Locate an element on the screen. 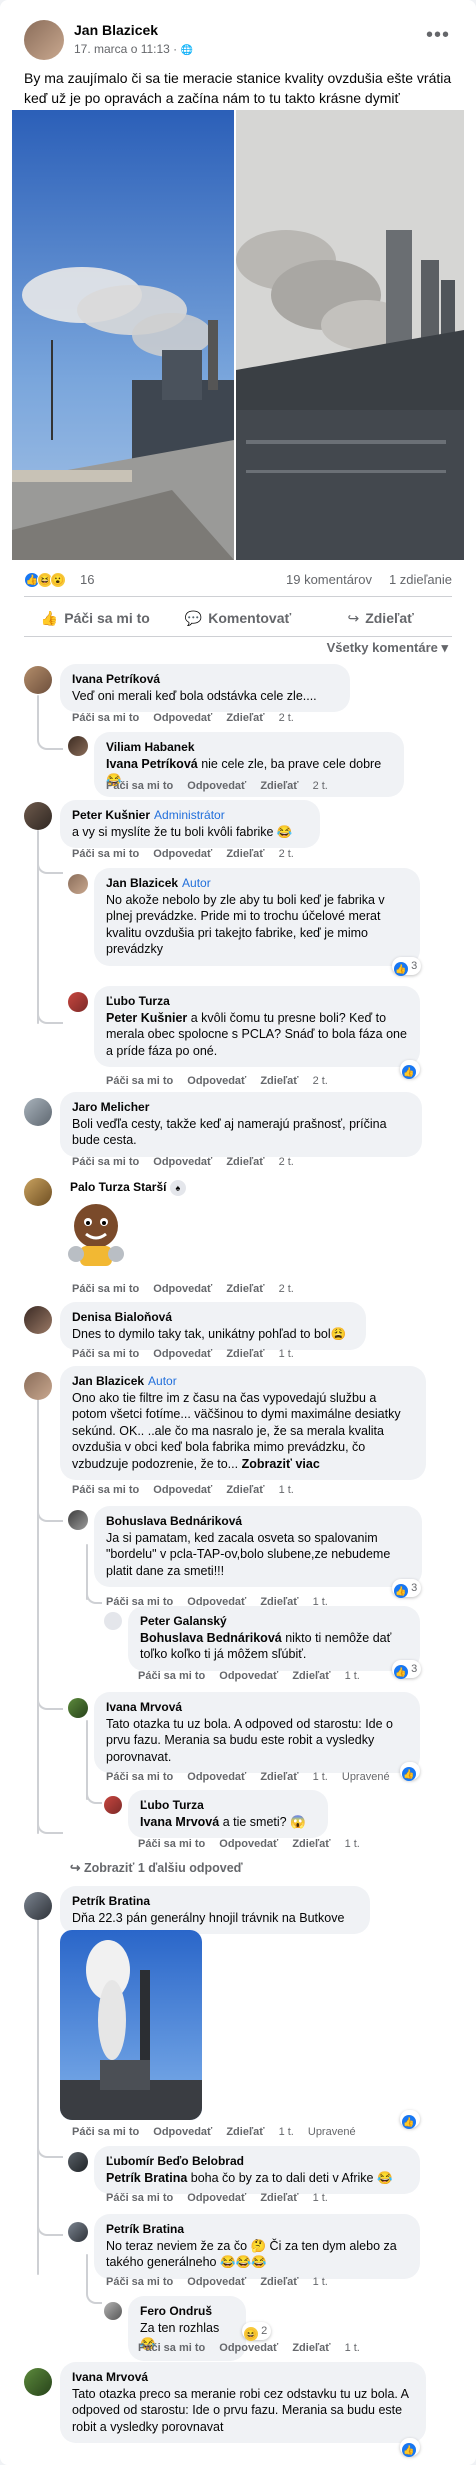 The width and height of the screenshot is (476, 2465). sticker-image is located at coordinates (96, 1234).